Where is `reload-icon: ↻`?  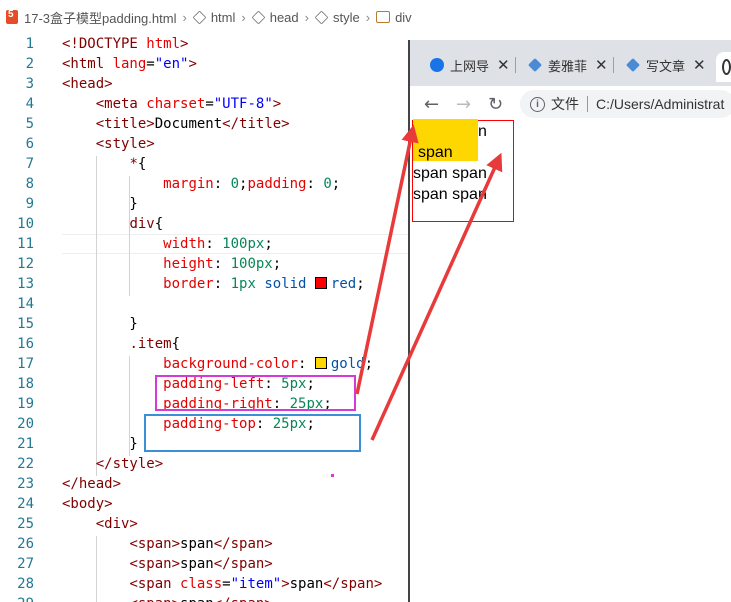
reload-icon: ↻ is located at coordinates (495, 104).